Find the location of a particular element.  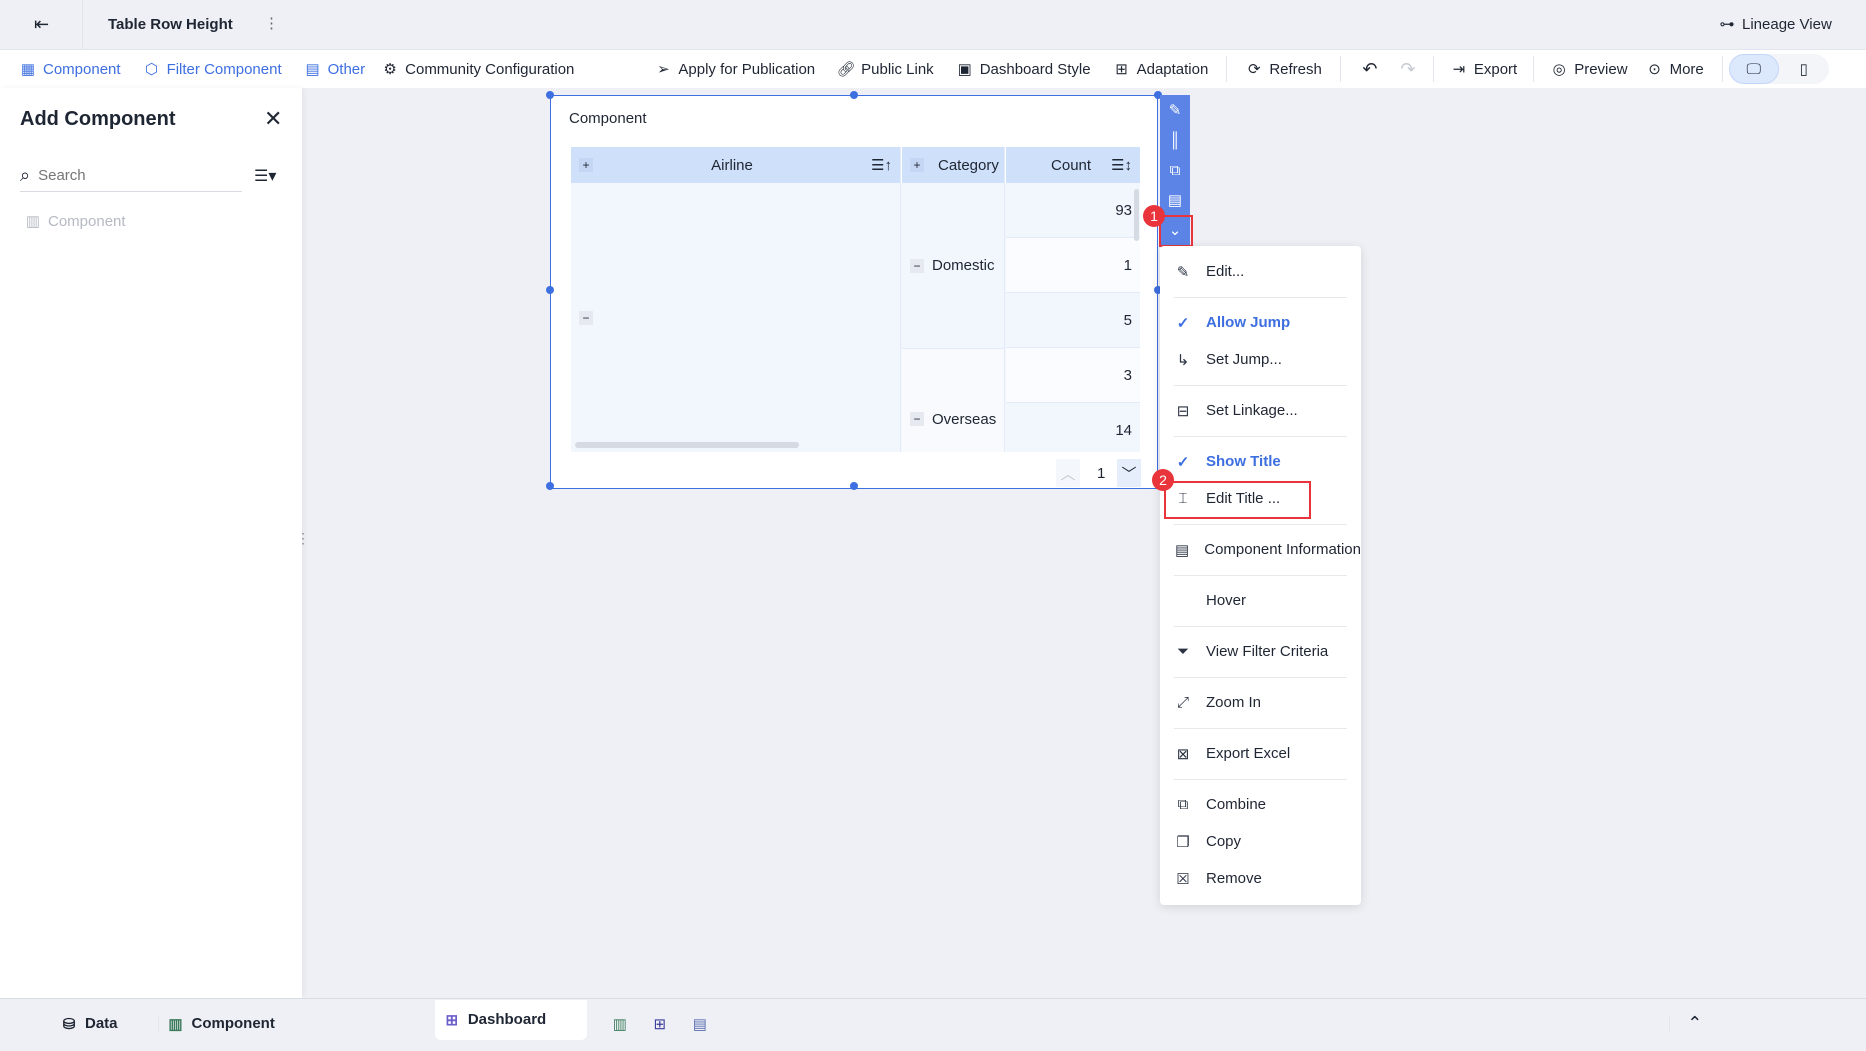

count-cell: 93 is located at coordinates (1073, 210).